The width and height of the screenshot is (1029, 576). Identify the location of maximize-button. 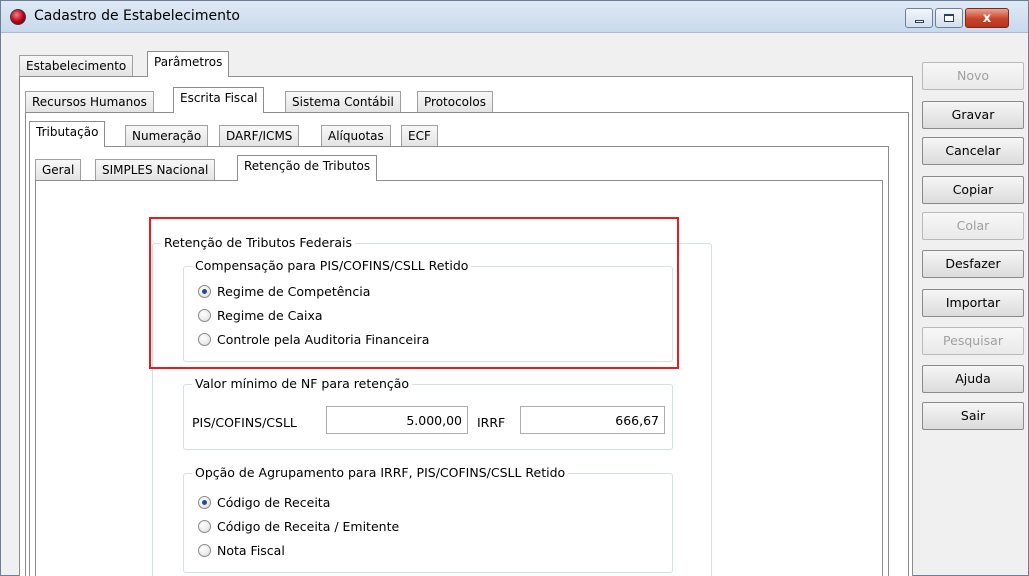
(949, 18).